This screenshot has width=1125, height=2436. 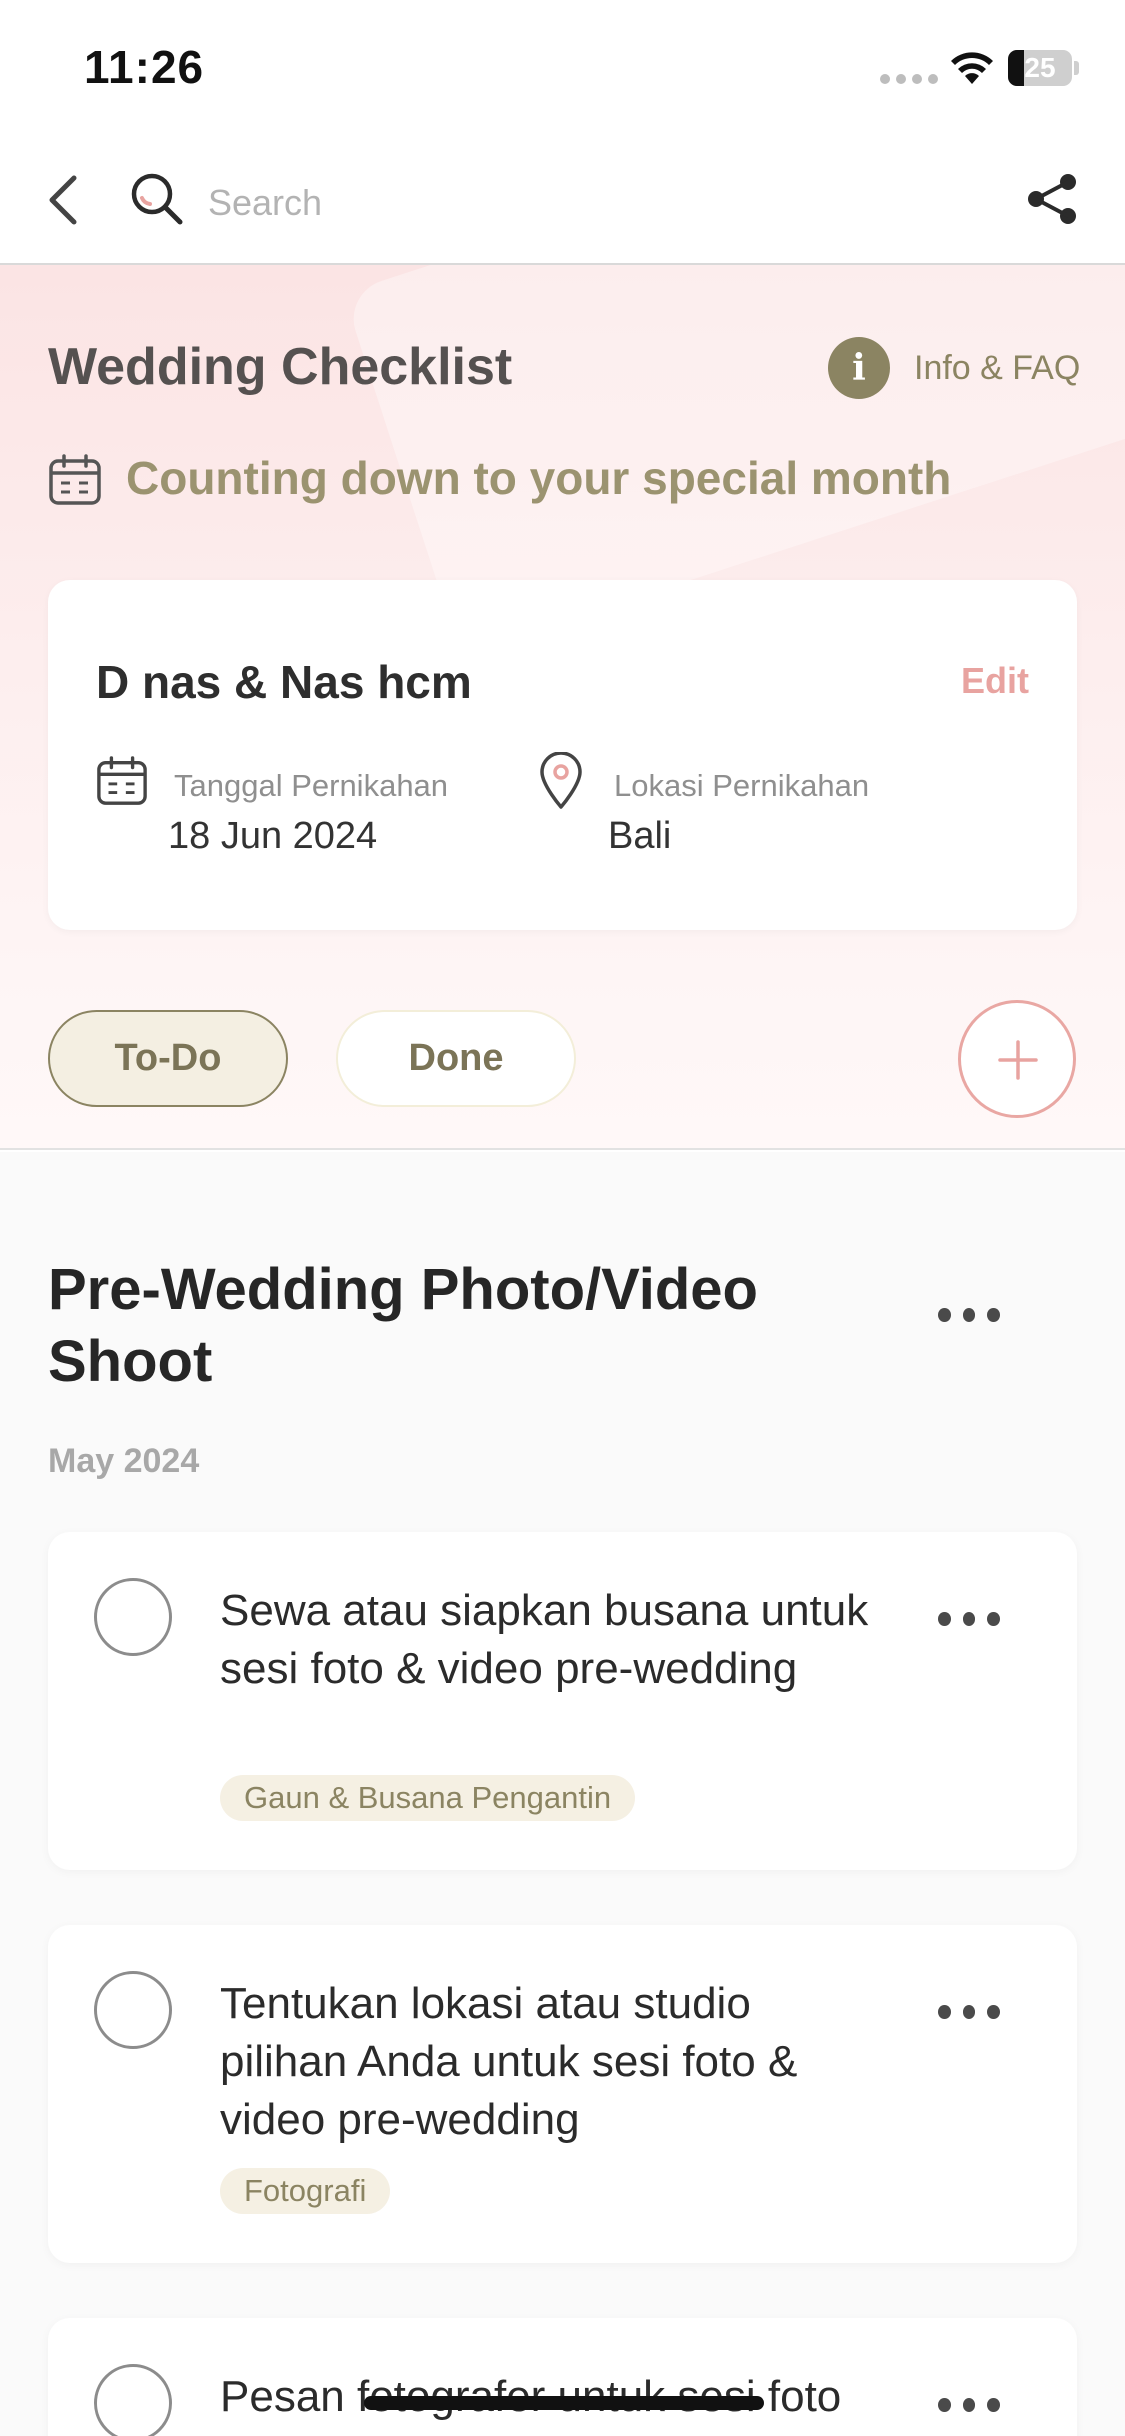 What do you see at coordinates (969, 1318) in the screenshot?
I see `section-more-icon` at bounding box center [969, 1318].